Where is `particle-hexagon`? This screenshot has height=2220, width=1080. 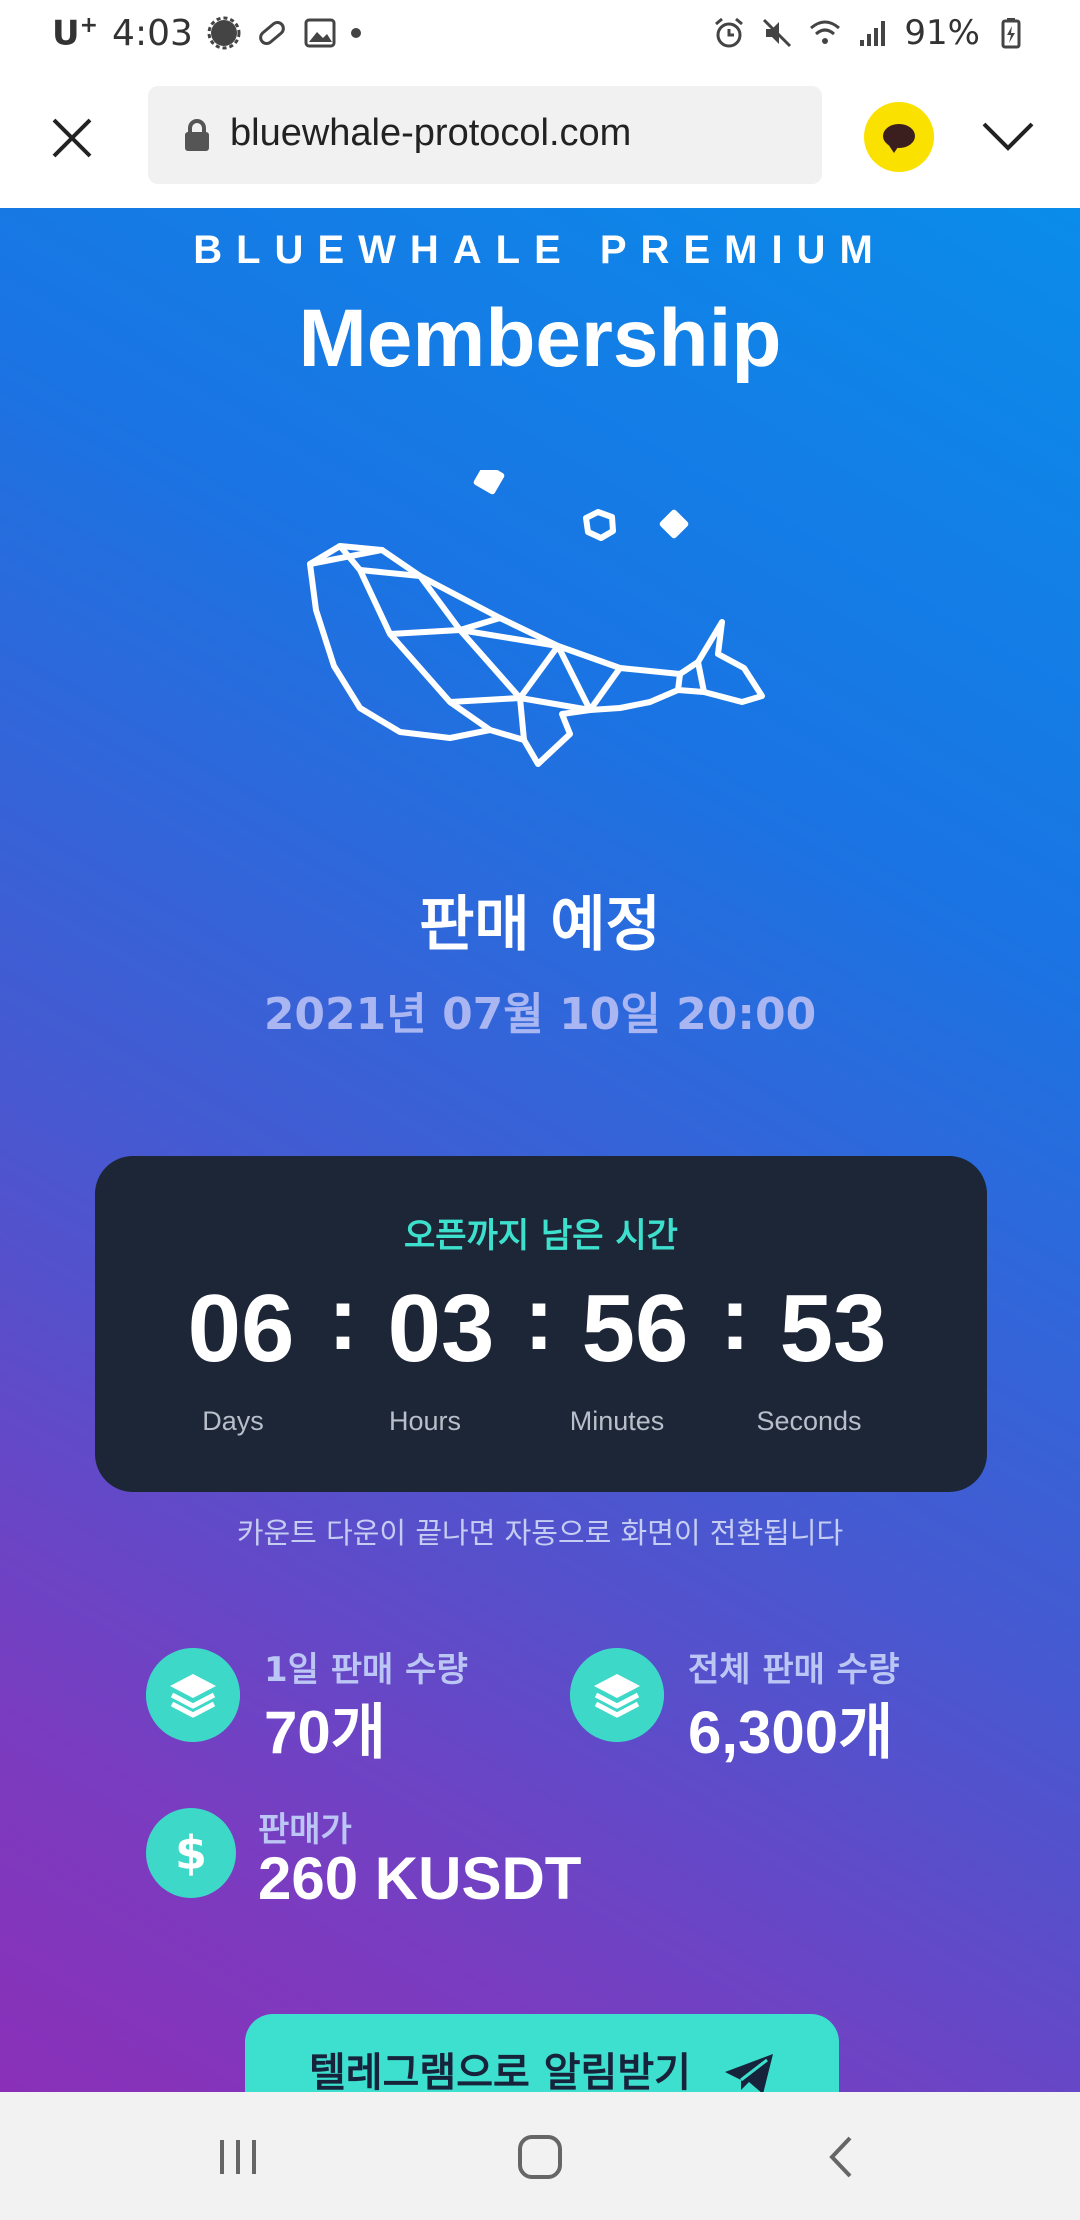 particle-hexagon is located at coordinates (599, 525).